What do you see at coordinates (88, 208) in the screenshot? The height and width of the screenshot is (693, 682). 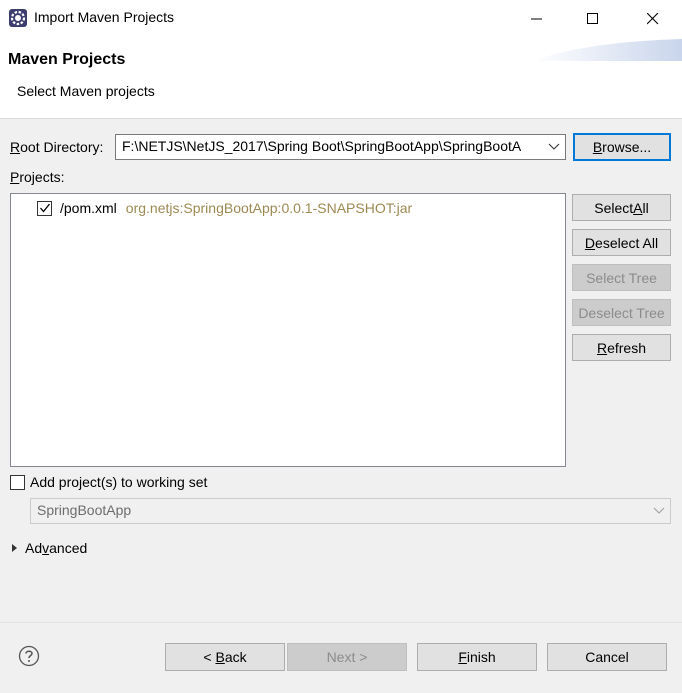 I see `project-name: /pom.xml` at bounding box center [88, 208].